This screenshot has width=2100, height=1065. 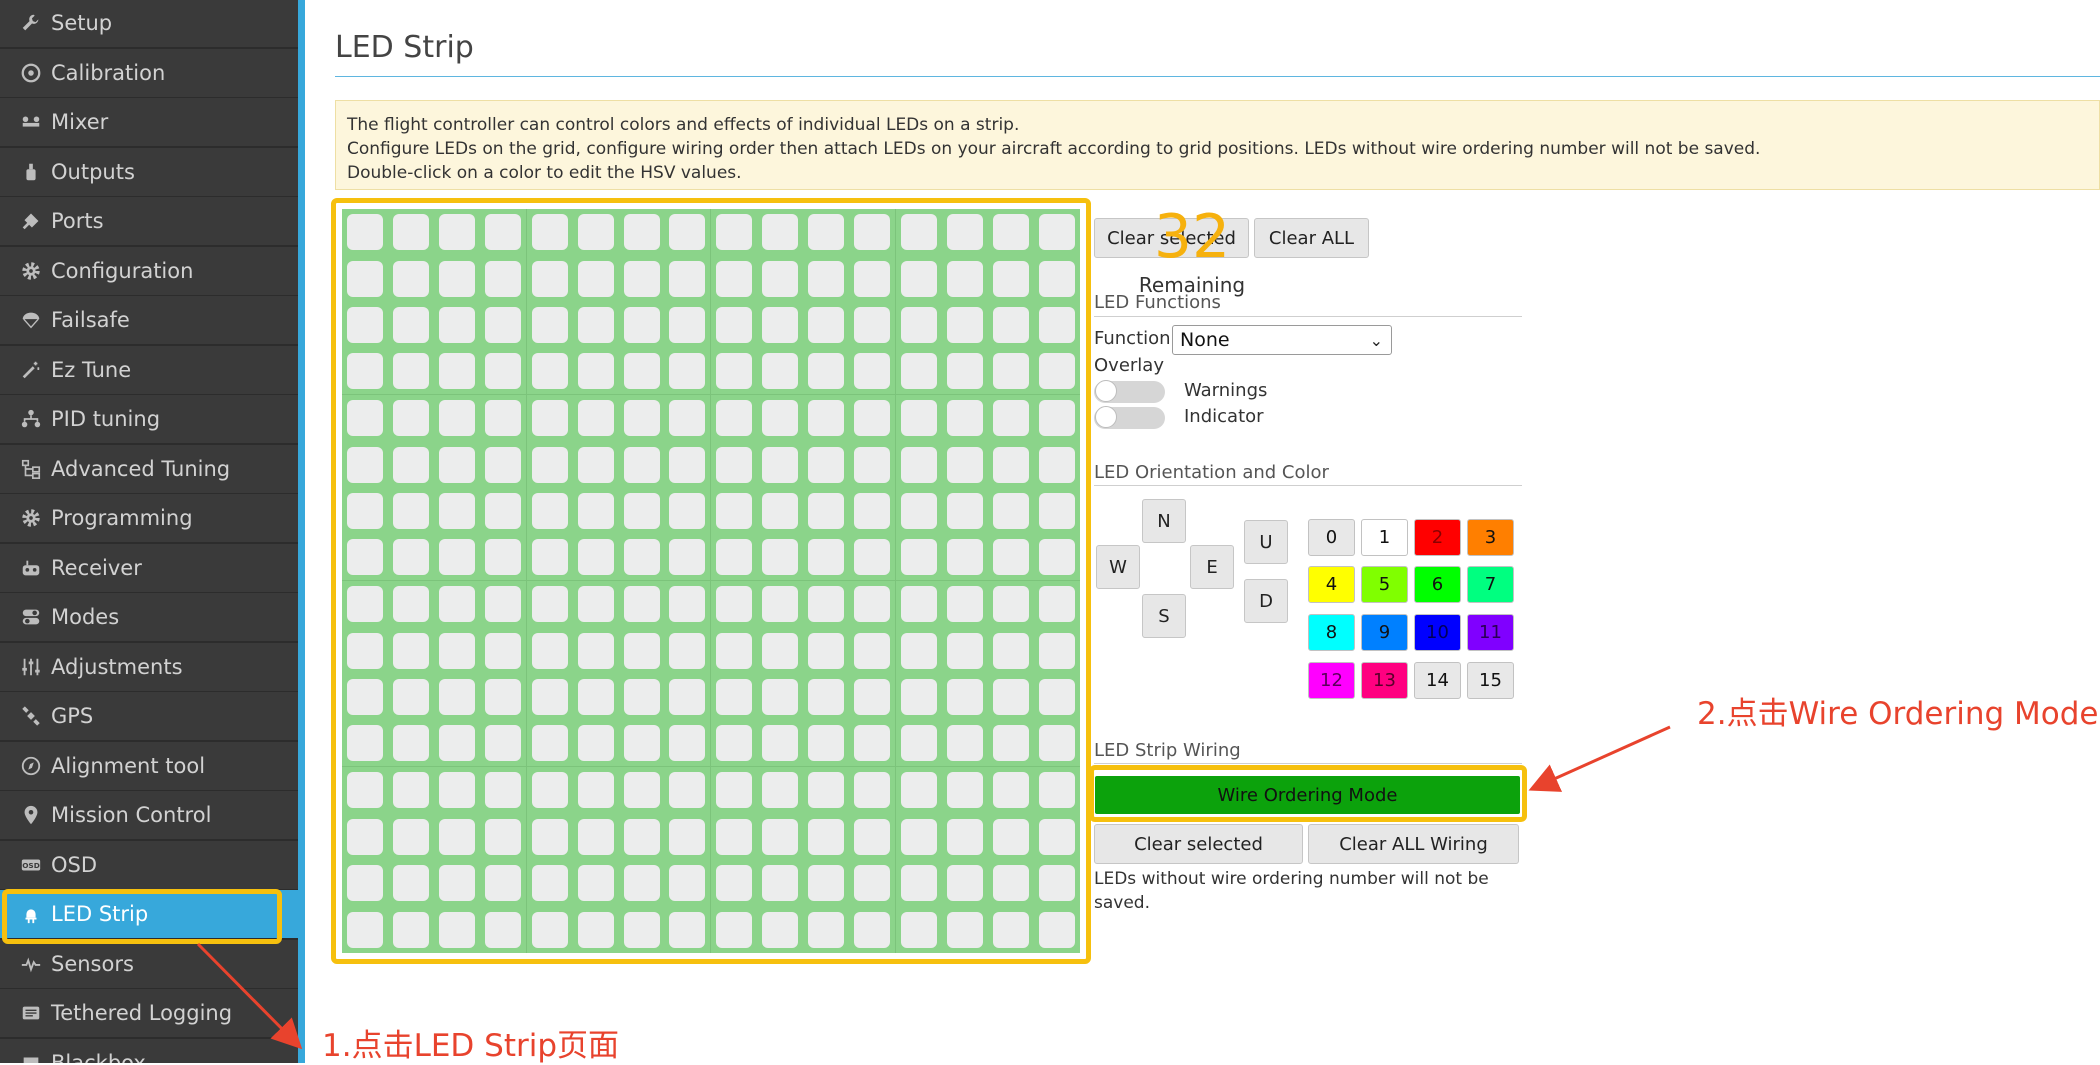 What do you see at coordinates (149, 963) in the screenshot?
I see `sidebar-item-sensors: Sensors` at bounding box center [149, 963].